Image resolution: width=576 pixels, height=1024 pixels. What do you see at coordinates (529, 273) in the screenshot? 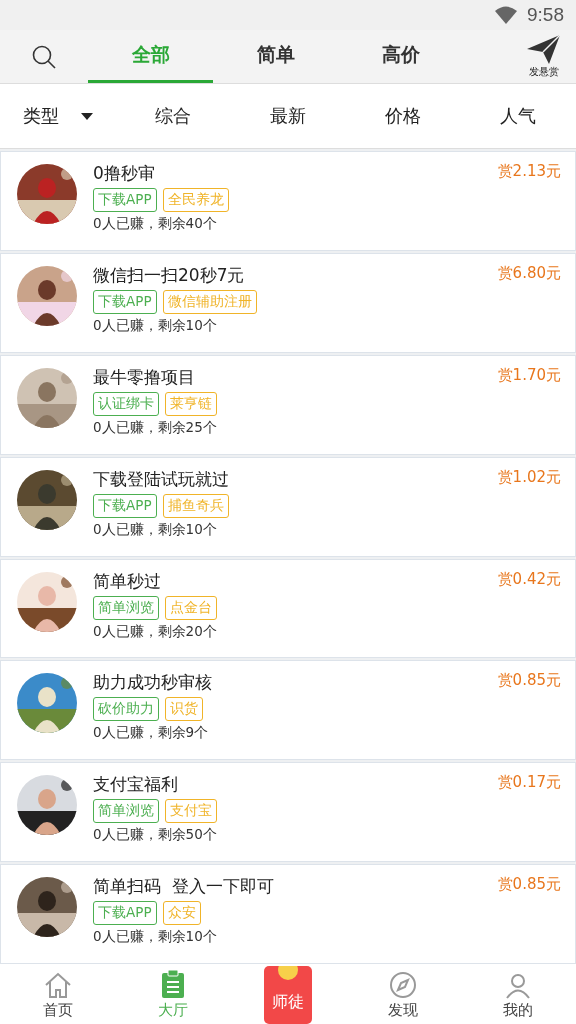
I see `reward-amount: 赏6.80元` at bounding box center [529, 273].